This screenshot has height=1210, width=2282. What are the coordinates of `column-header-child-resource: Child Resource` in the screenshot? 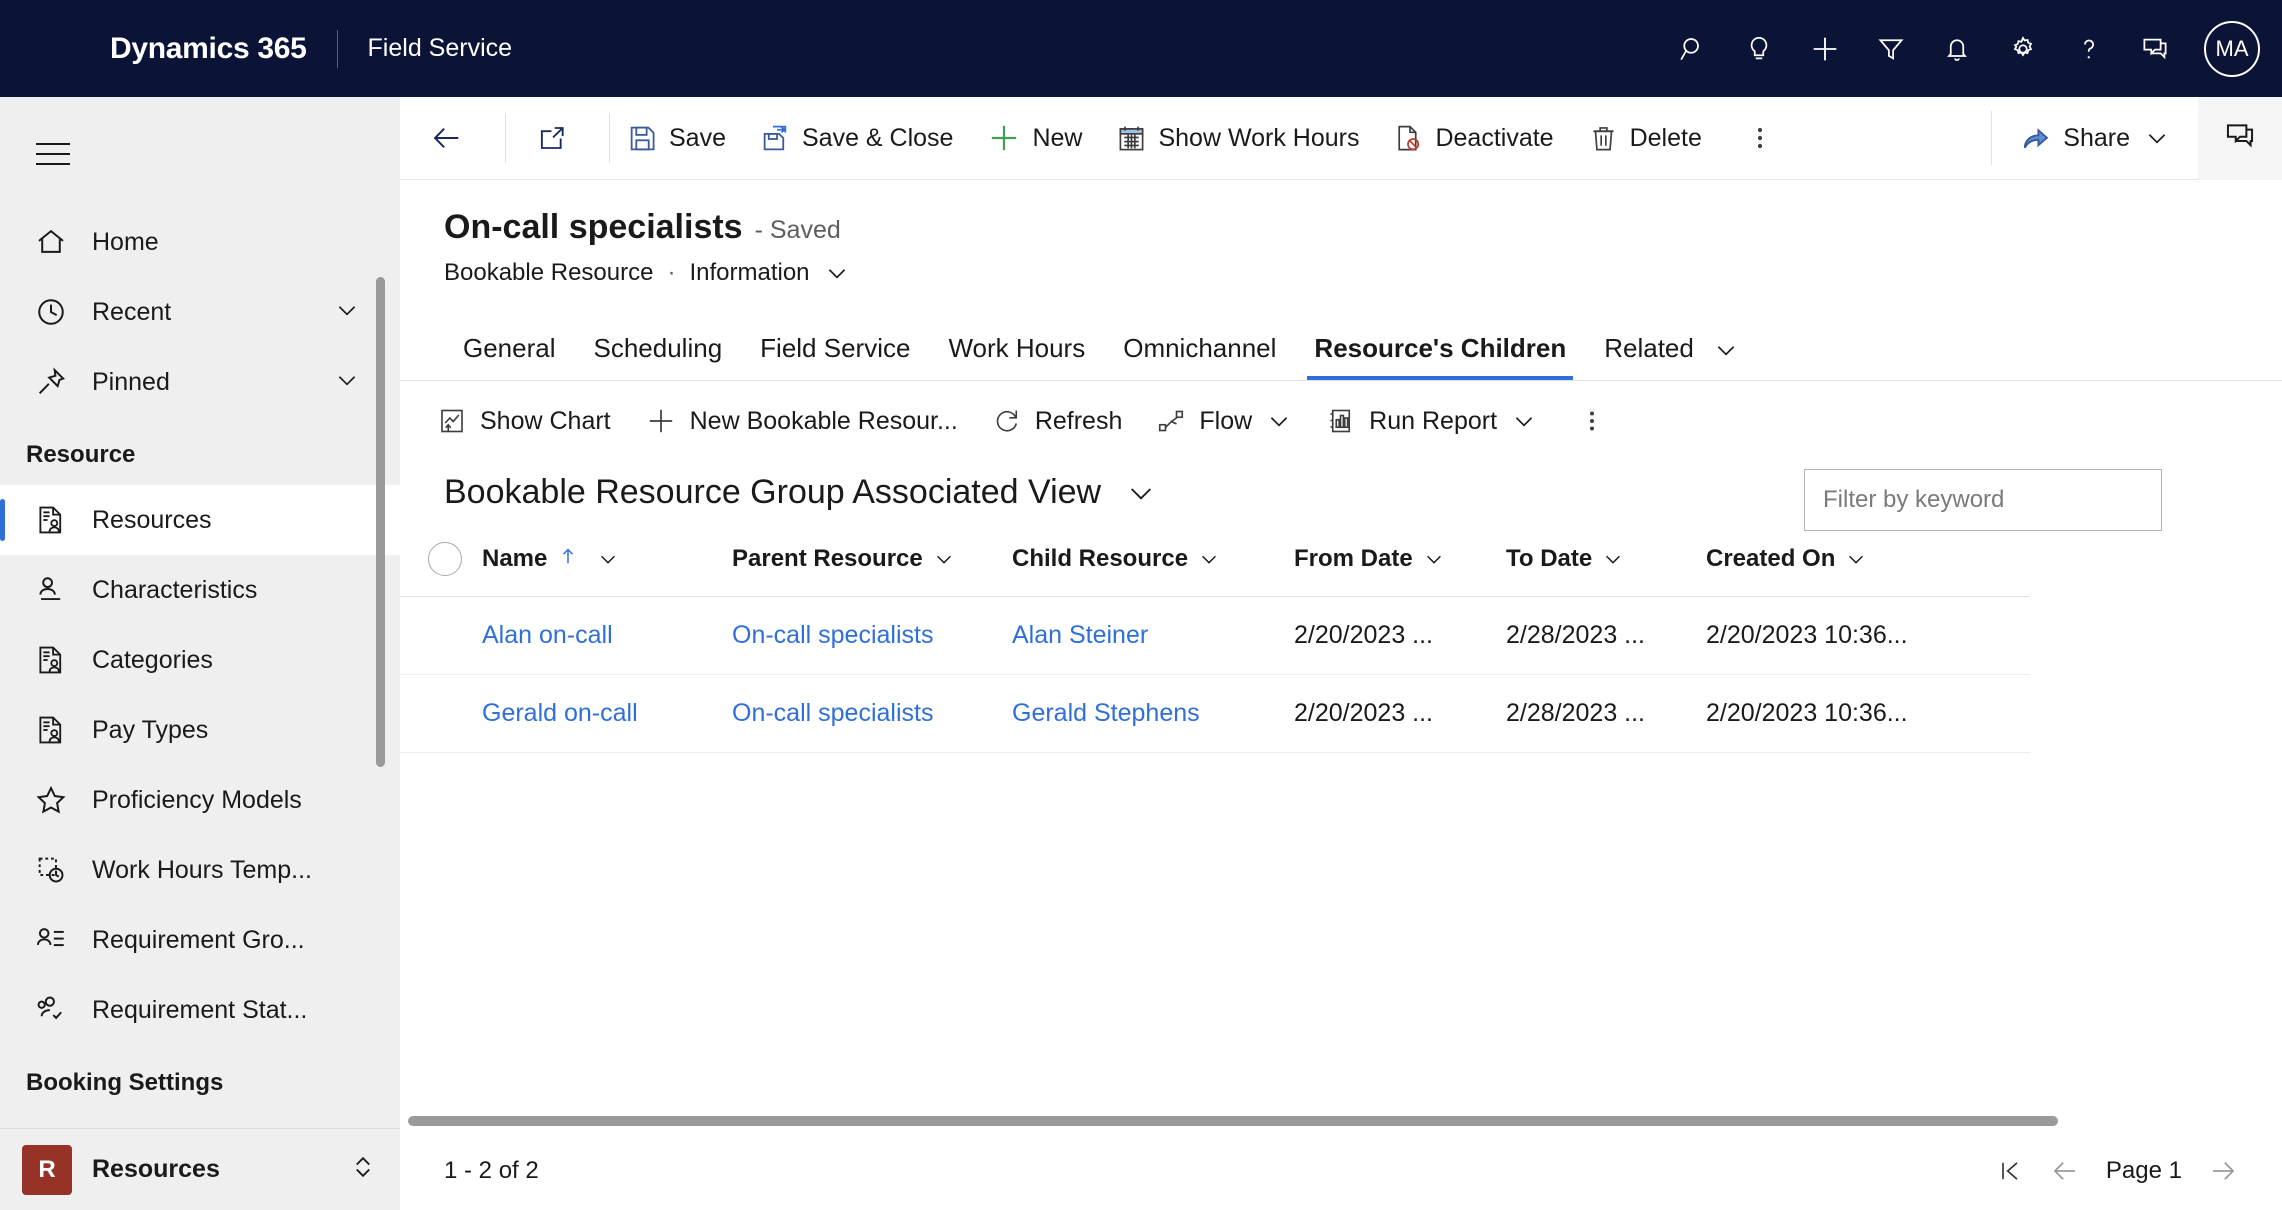 It's located at (1153, 560).